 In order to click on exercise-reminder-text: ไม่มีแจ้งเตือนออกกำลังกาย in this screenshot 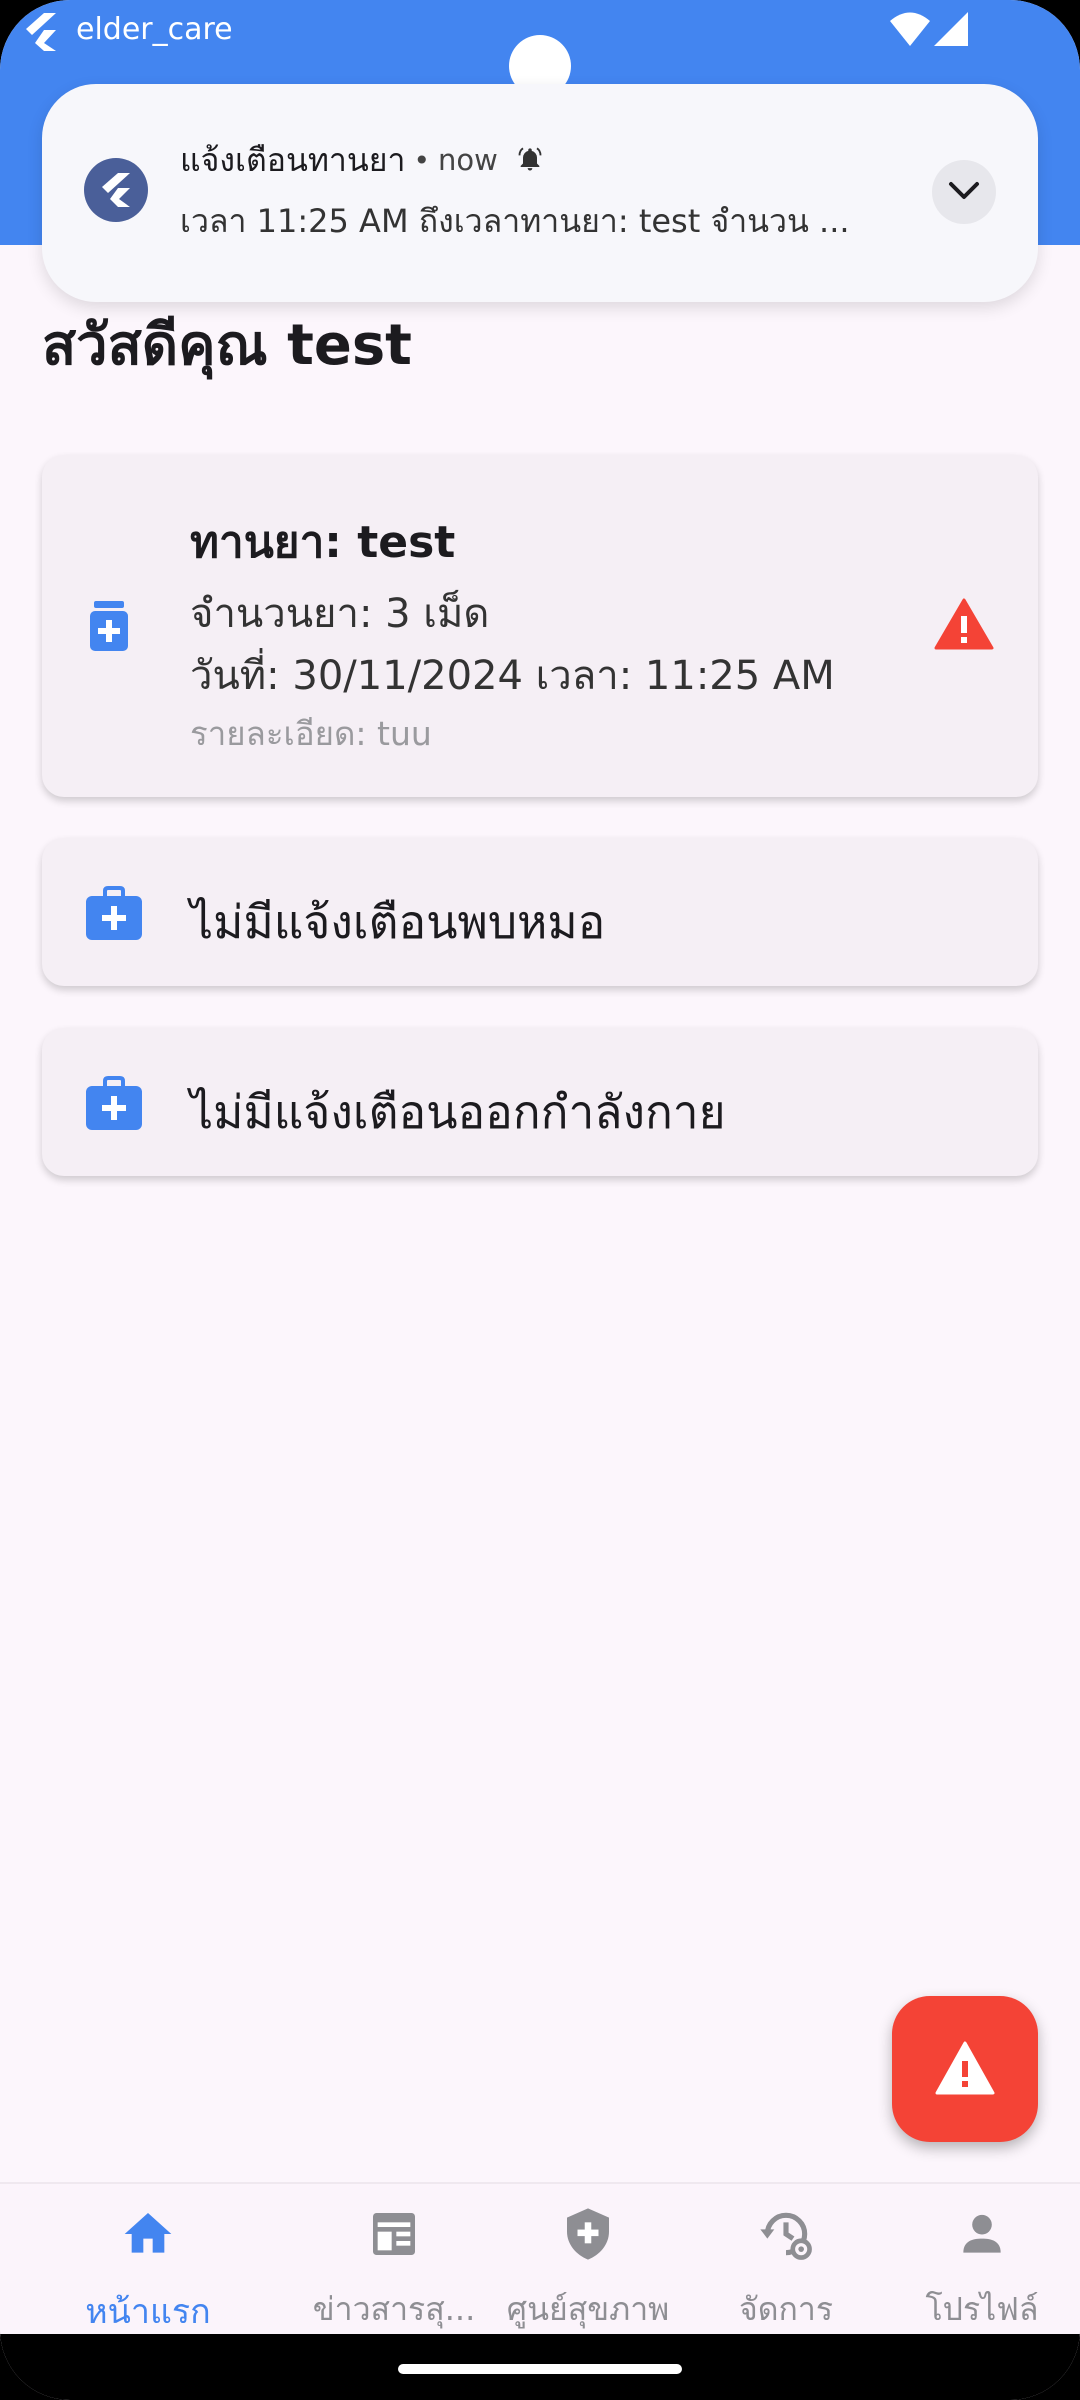, I will do `click(458, 1112)`.